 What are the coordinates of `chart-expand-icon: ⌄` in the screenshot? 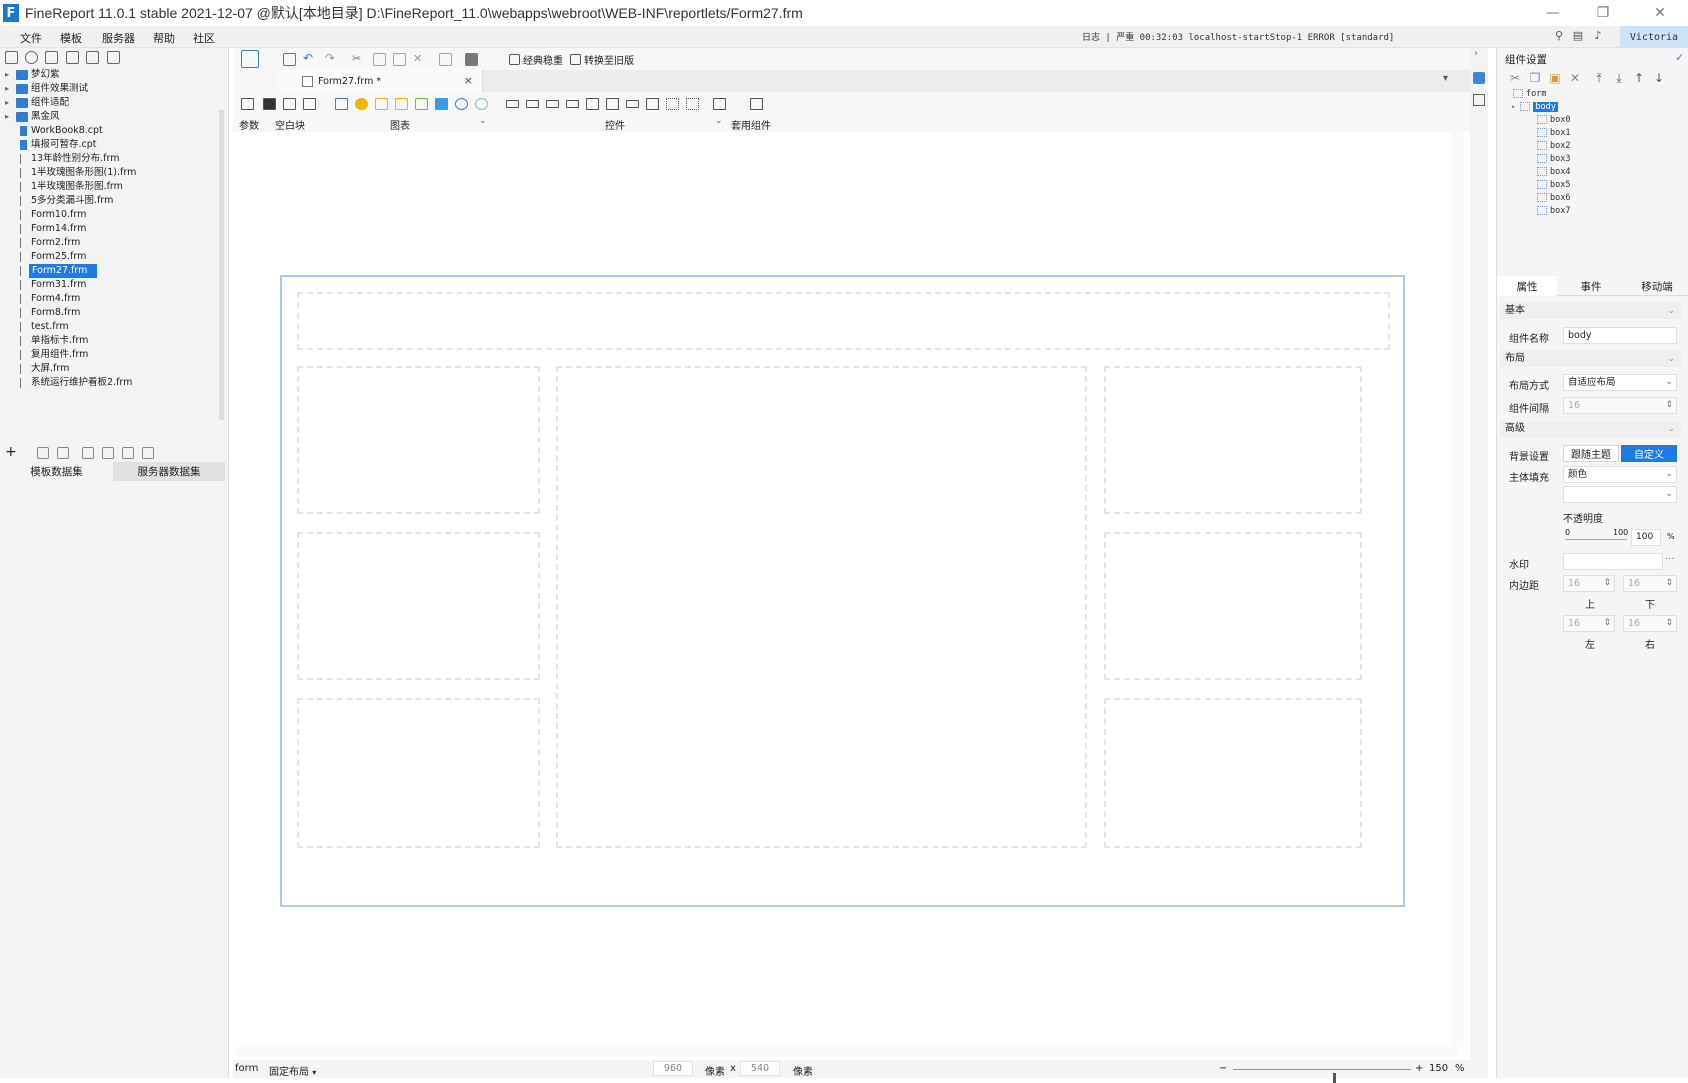 It's located at (483, 121).